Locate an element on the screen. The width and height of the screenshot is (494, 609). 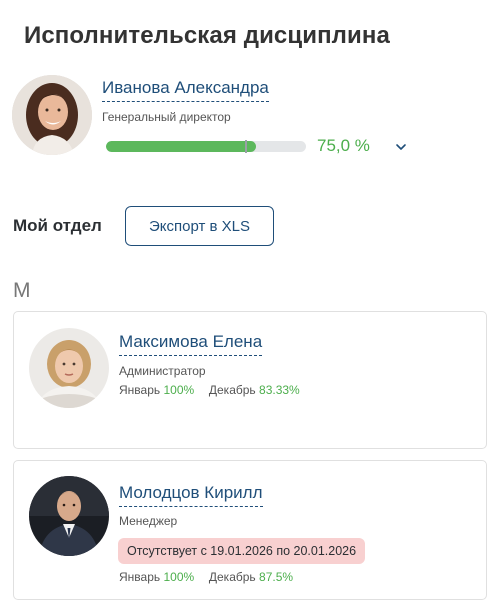
head-avatar is located at coordinates (52, 115).